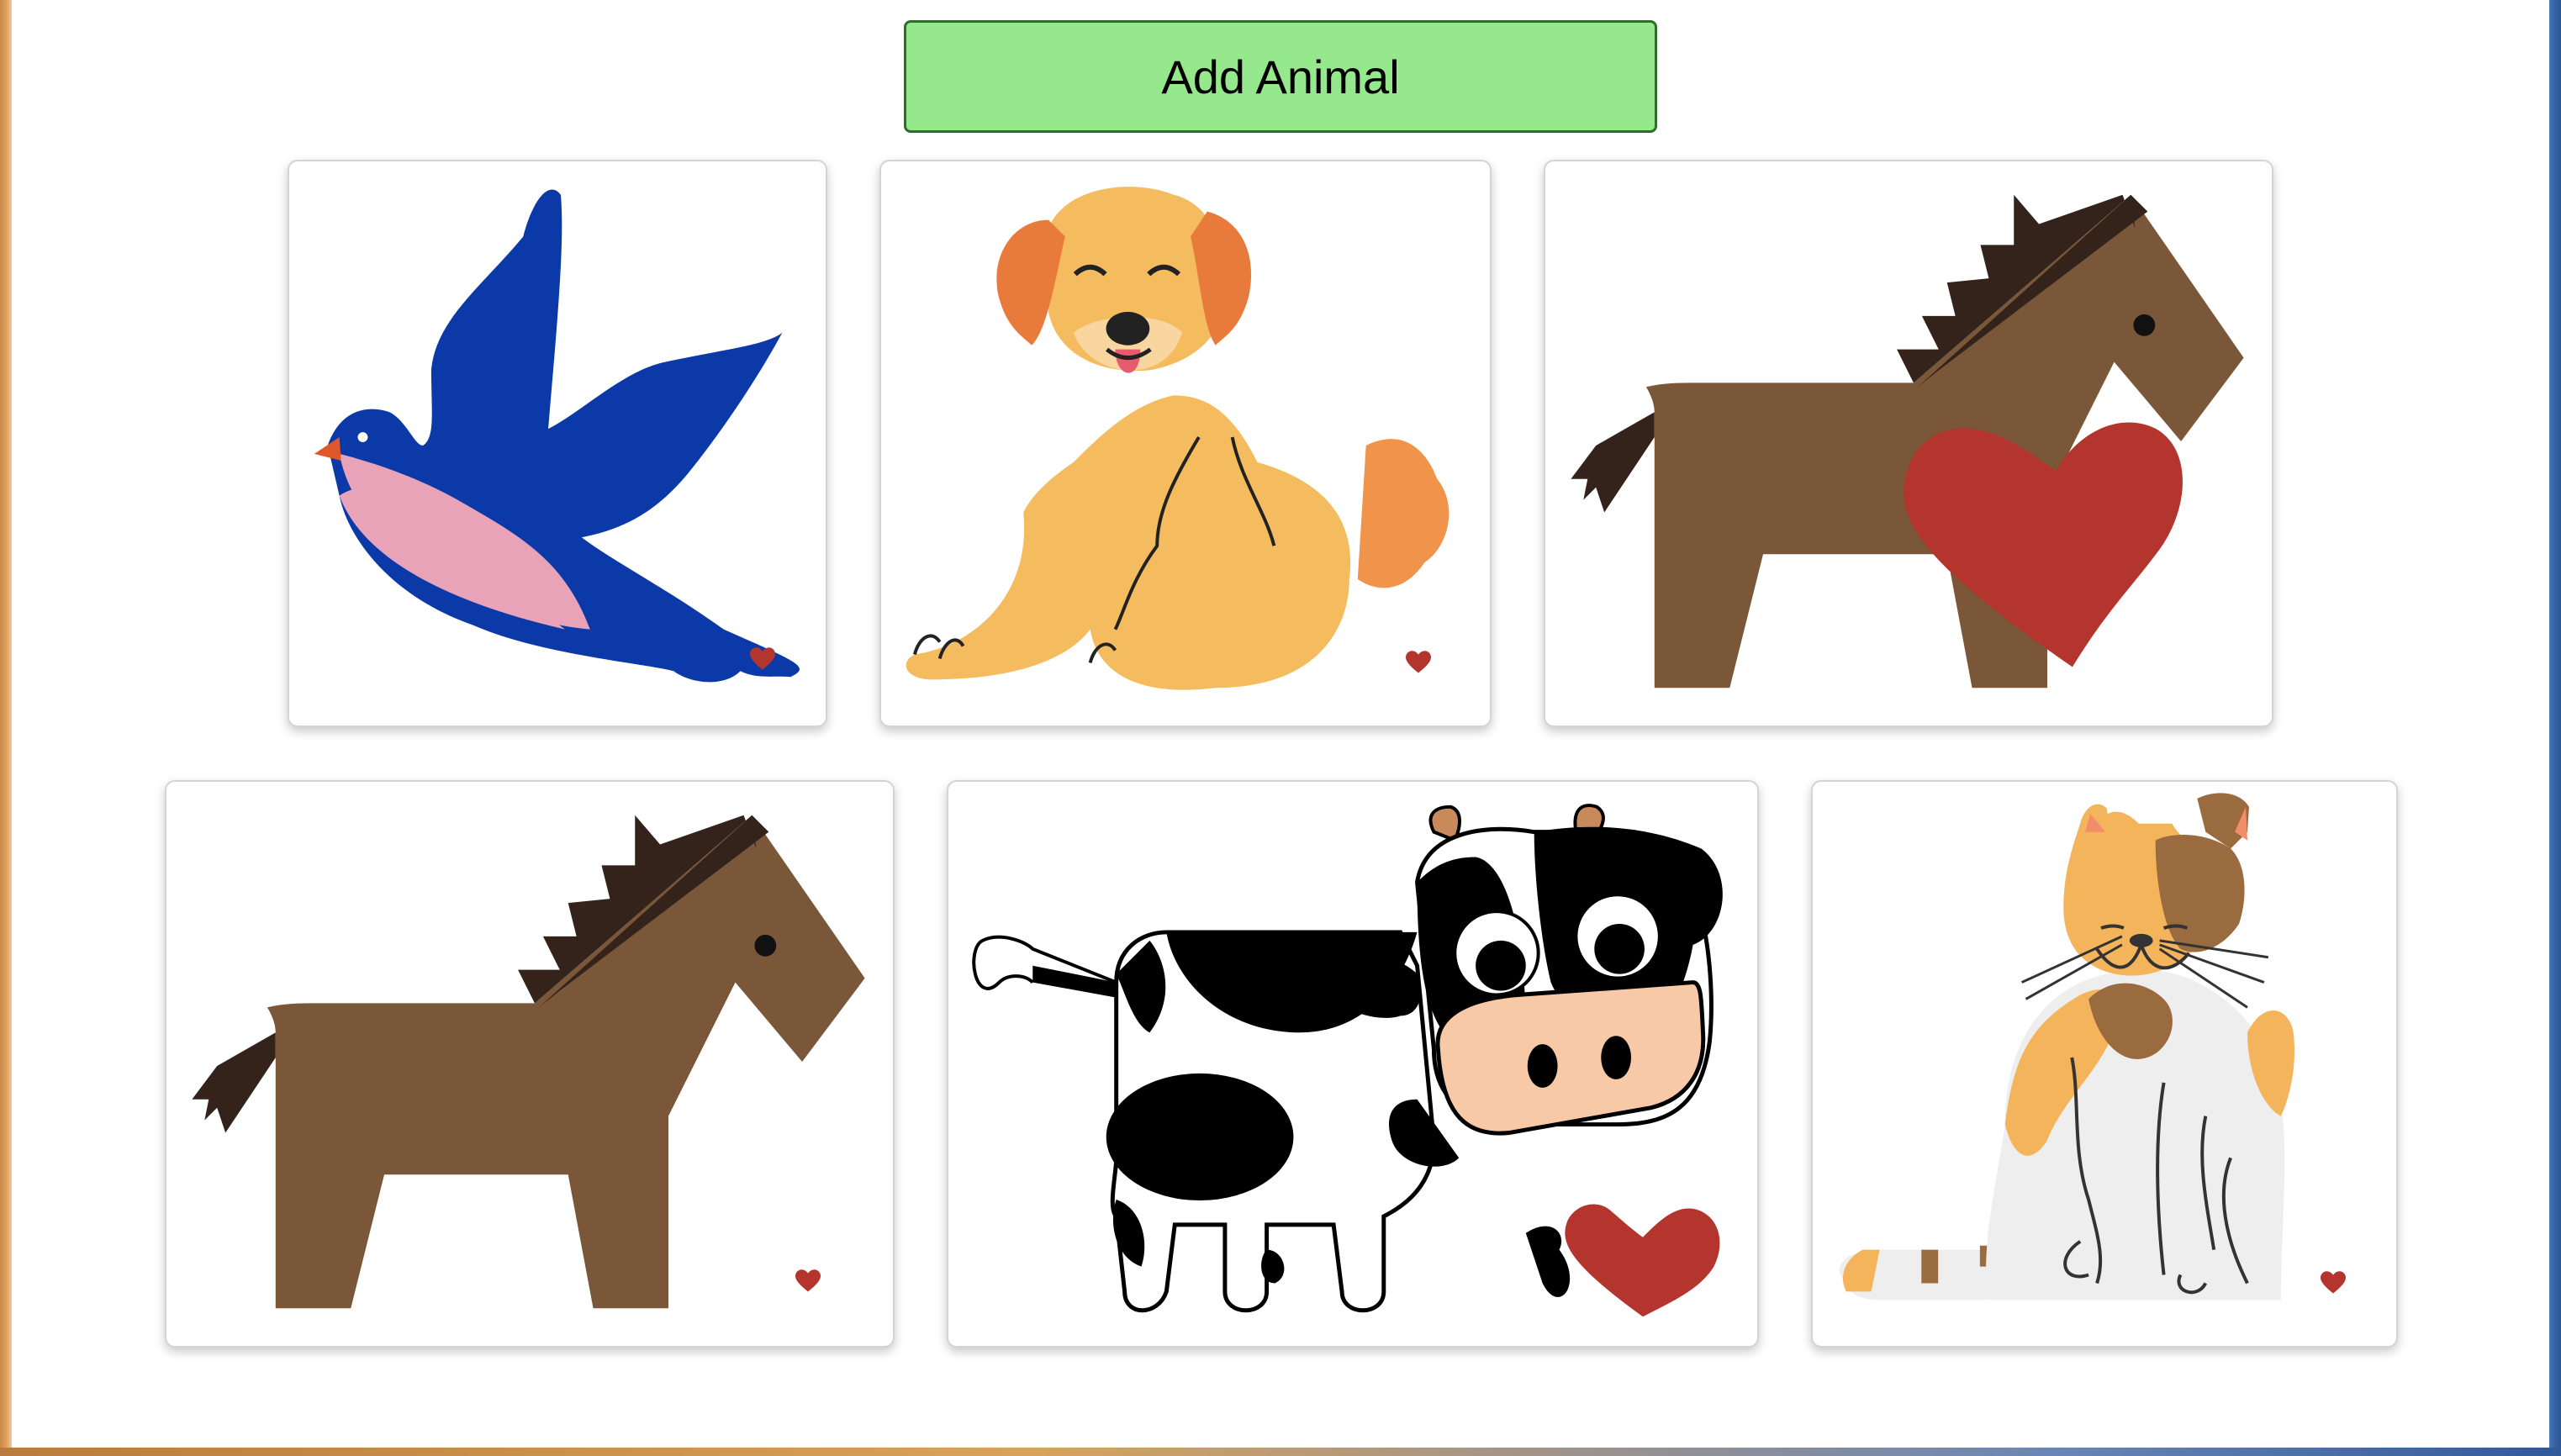  I want to click on dog-image, so click(1177, 439).